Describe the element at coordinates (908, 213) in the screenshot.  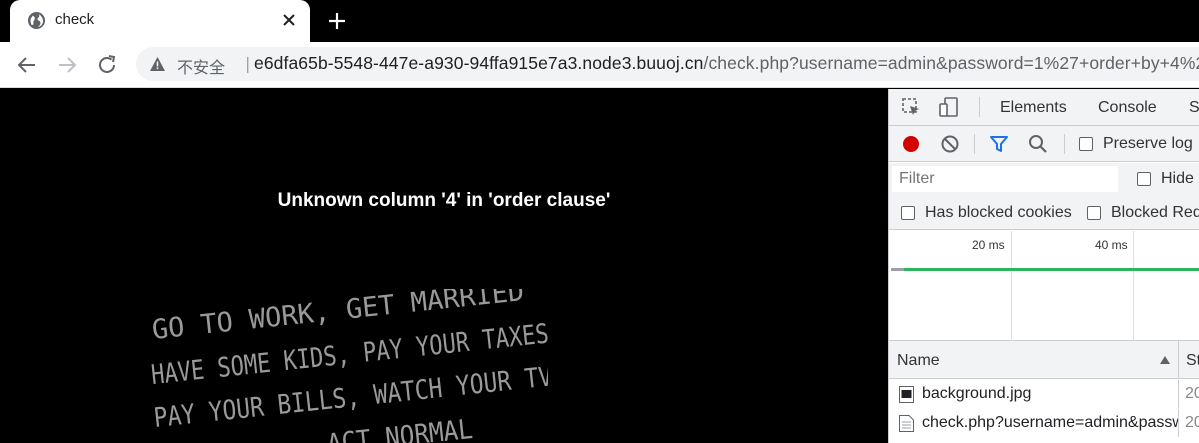
I see `has-blocked-cookies-checkbox` at that location.